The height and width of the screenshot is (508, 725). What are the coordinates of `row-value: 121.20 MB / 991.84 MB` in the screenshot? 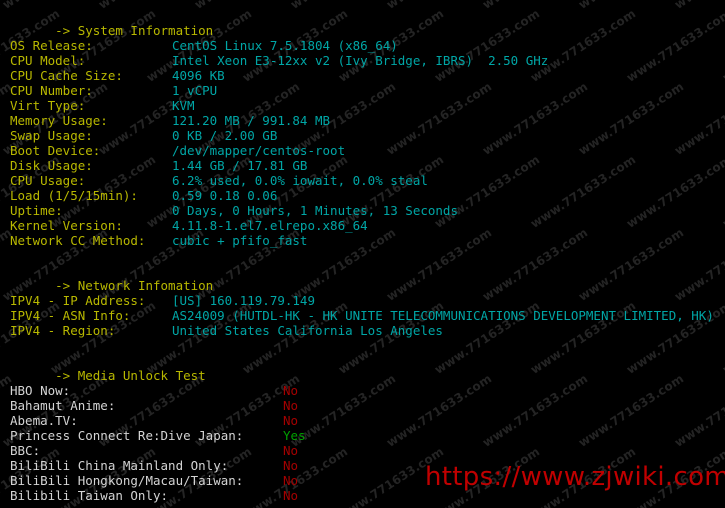 It's located at (251, 120).